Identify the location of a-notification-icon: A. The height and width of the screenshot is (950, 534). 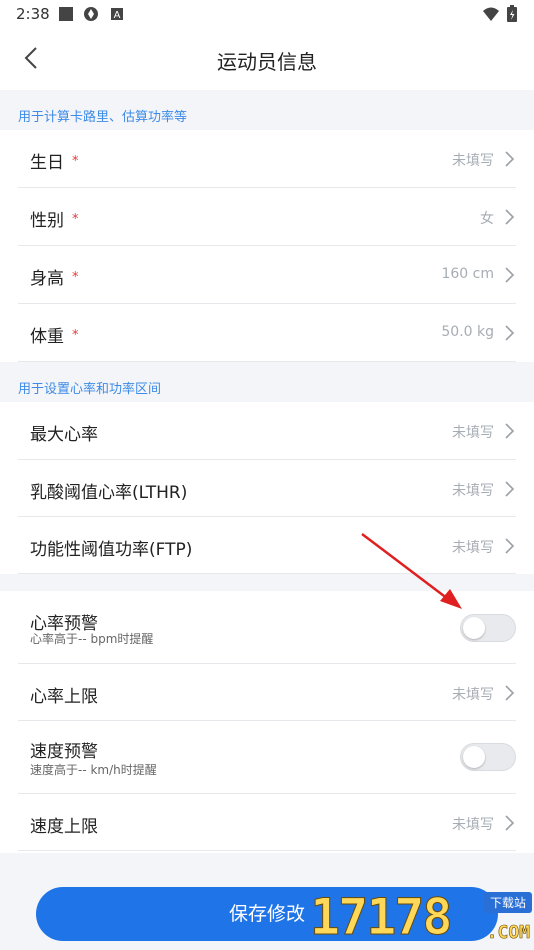
(117, 14).